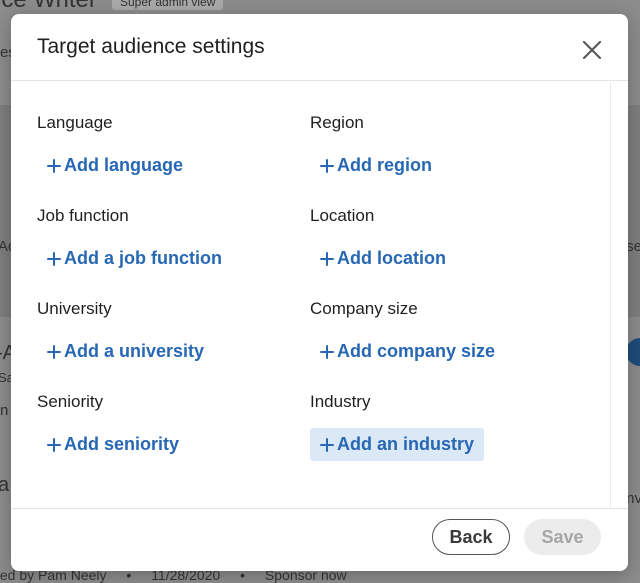 The width and height of the screenshot is (640, 583). I want to click on close-icon, so click(592, 50).